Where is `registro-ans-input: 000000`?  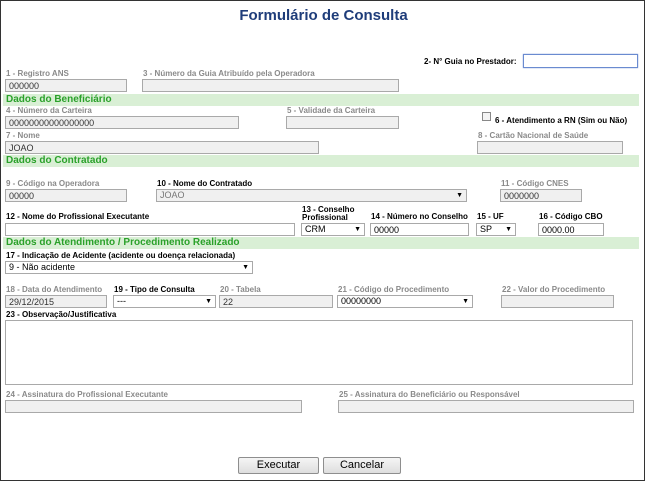
registro-ans-input: 000000 is located at coordinates (66, 85).